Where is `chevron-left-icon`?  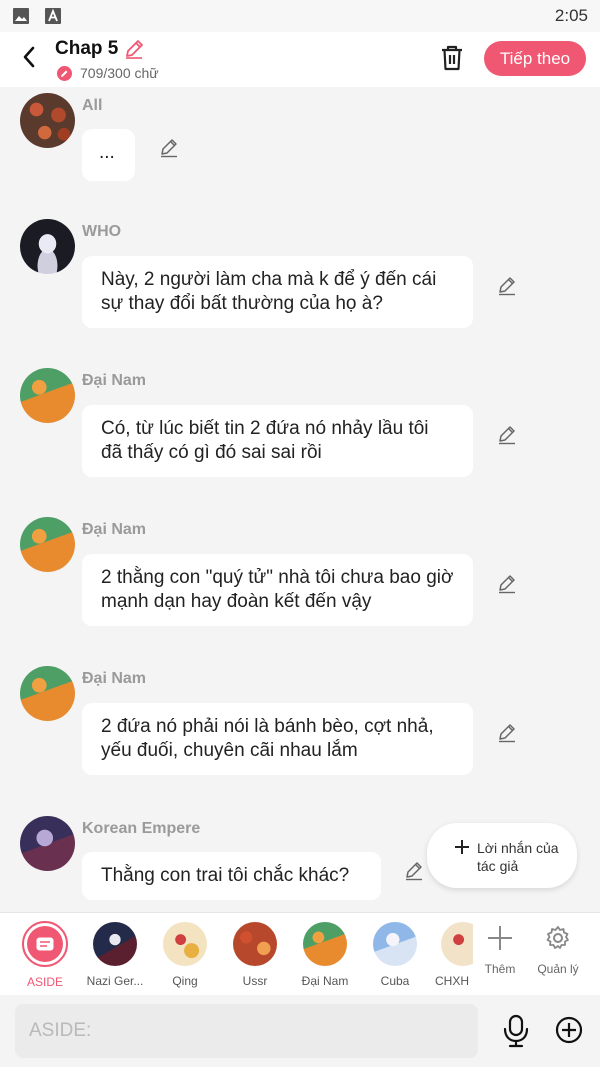
chevron-left-icon is located at coordinates (29, 57).